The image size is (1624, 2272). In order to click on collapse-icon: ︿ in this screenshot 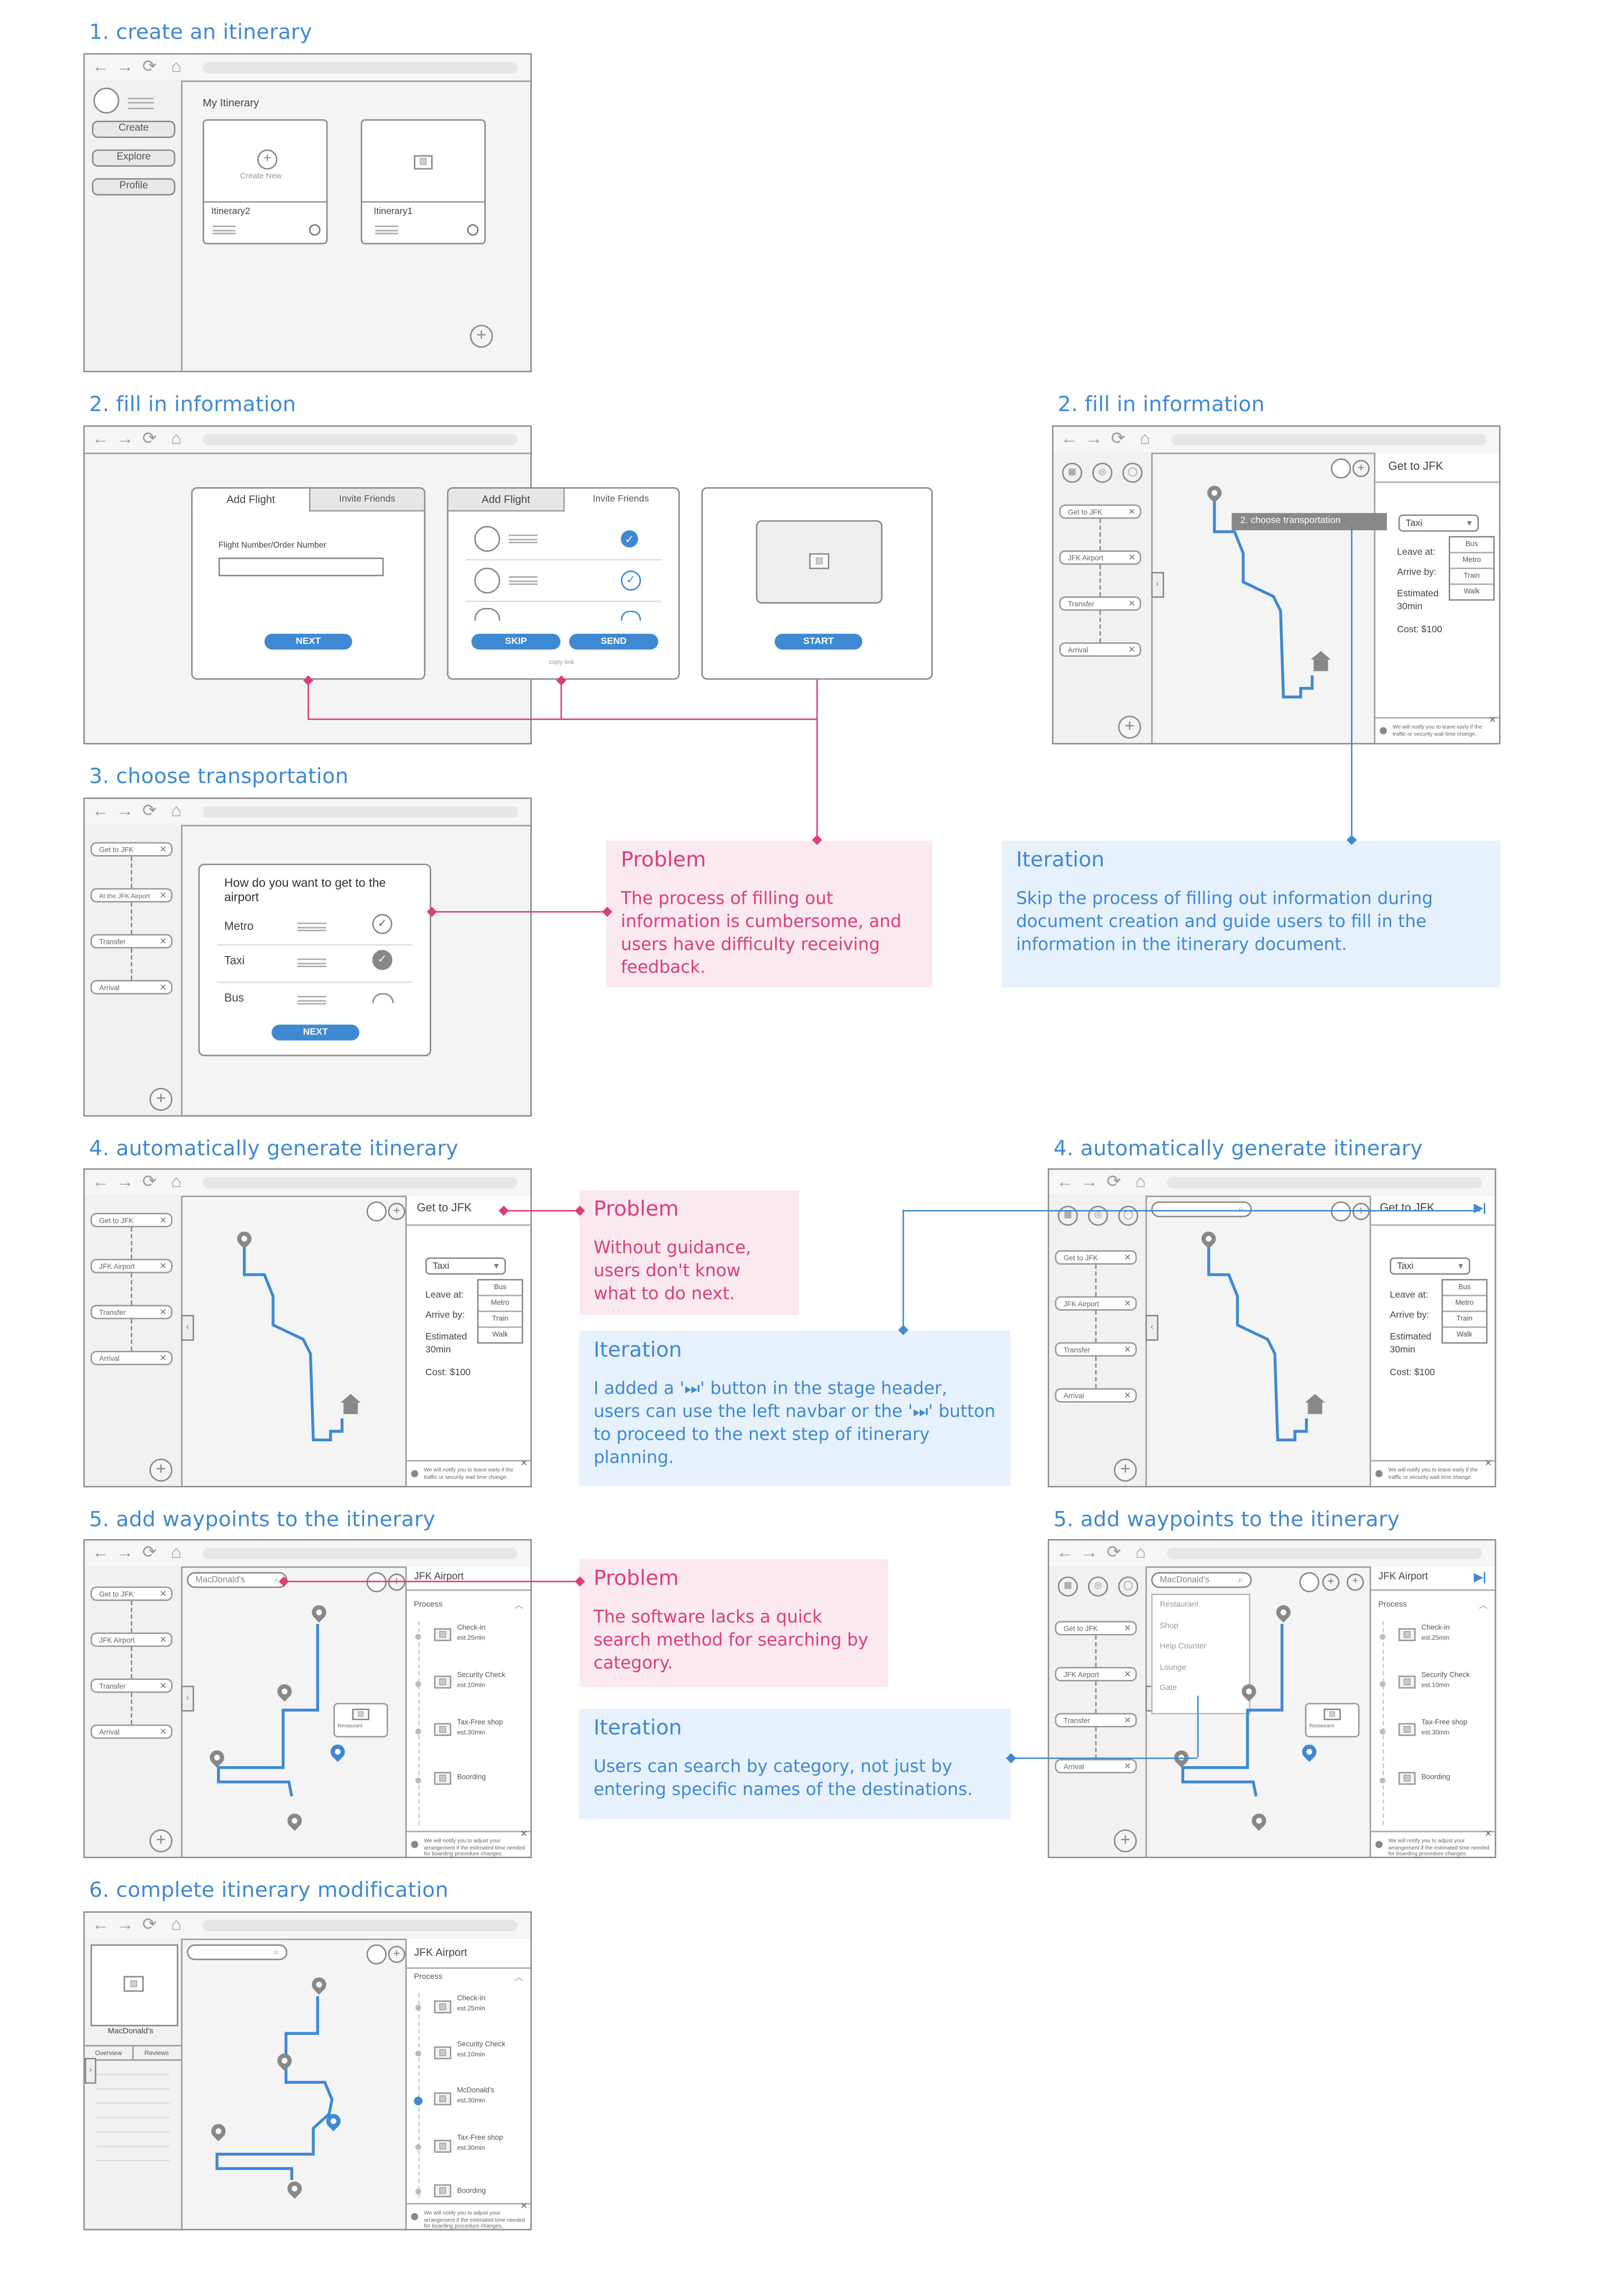, I will do `click(519, 1604)`.